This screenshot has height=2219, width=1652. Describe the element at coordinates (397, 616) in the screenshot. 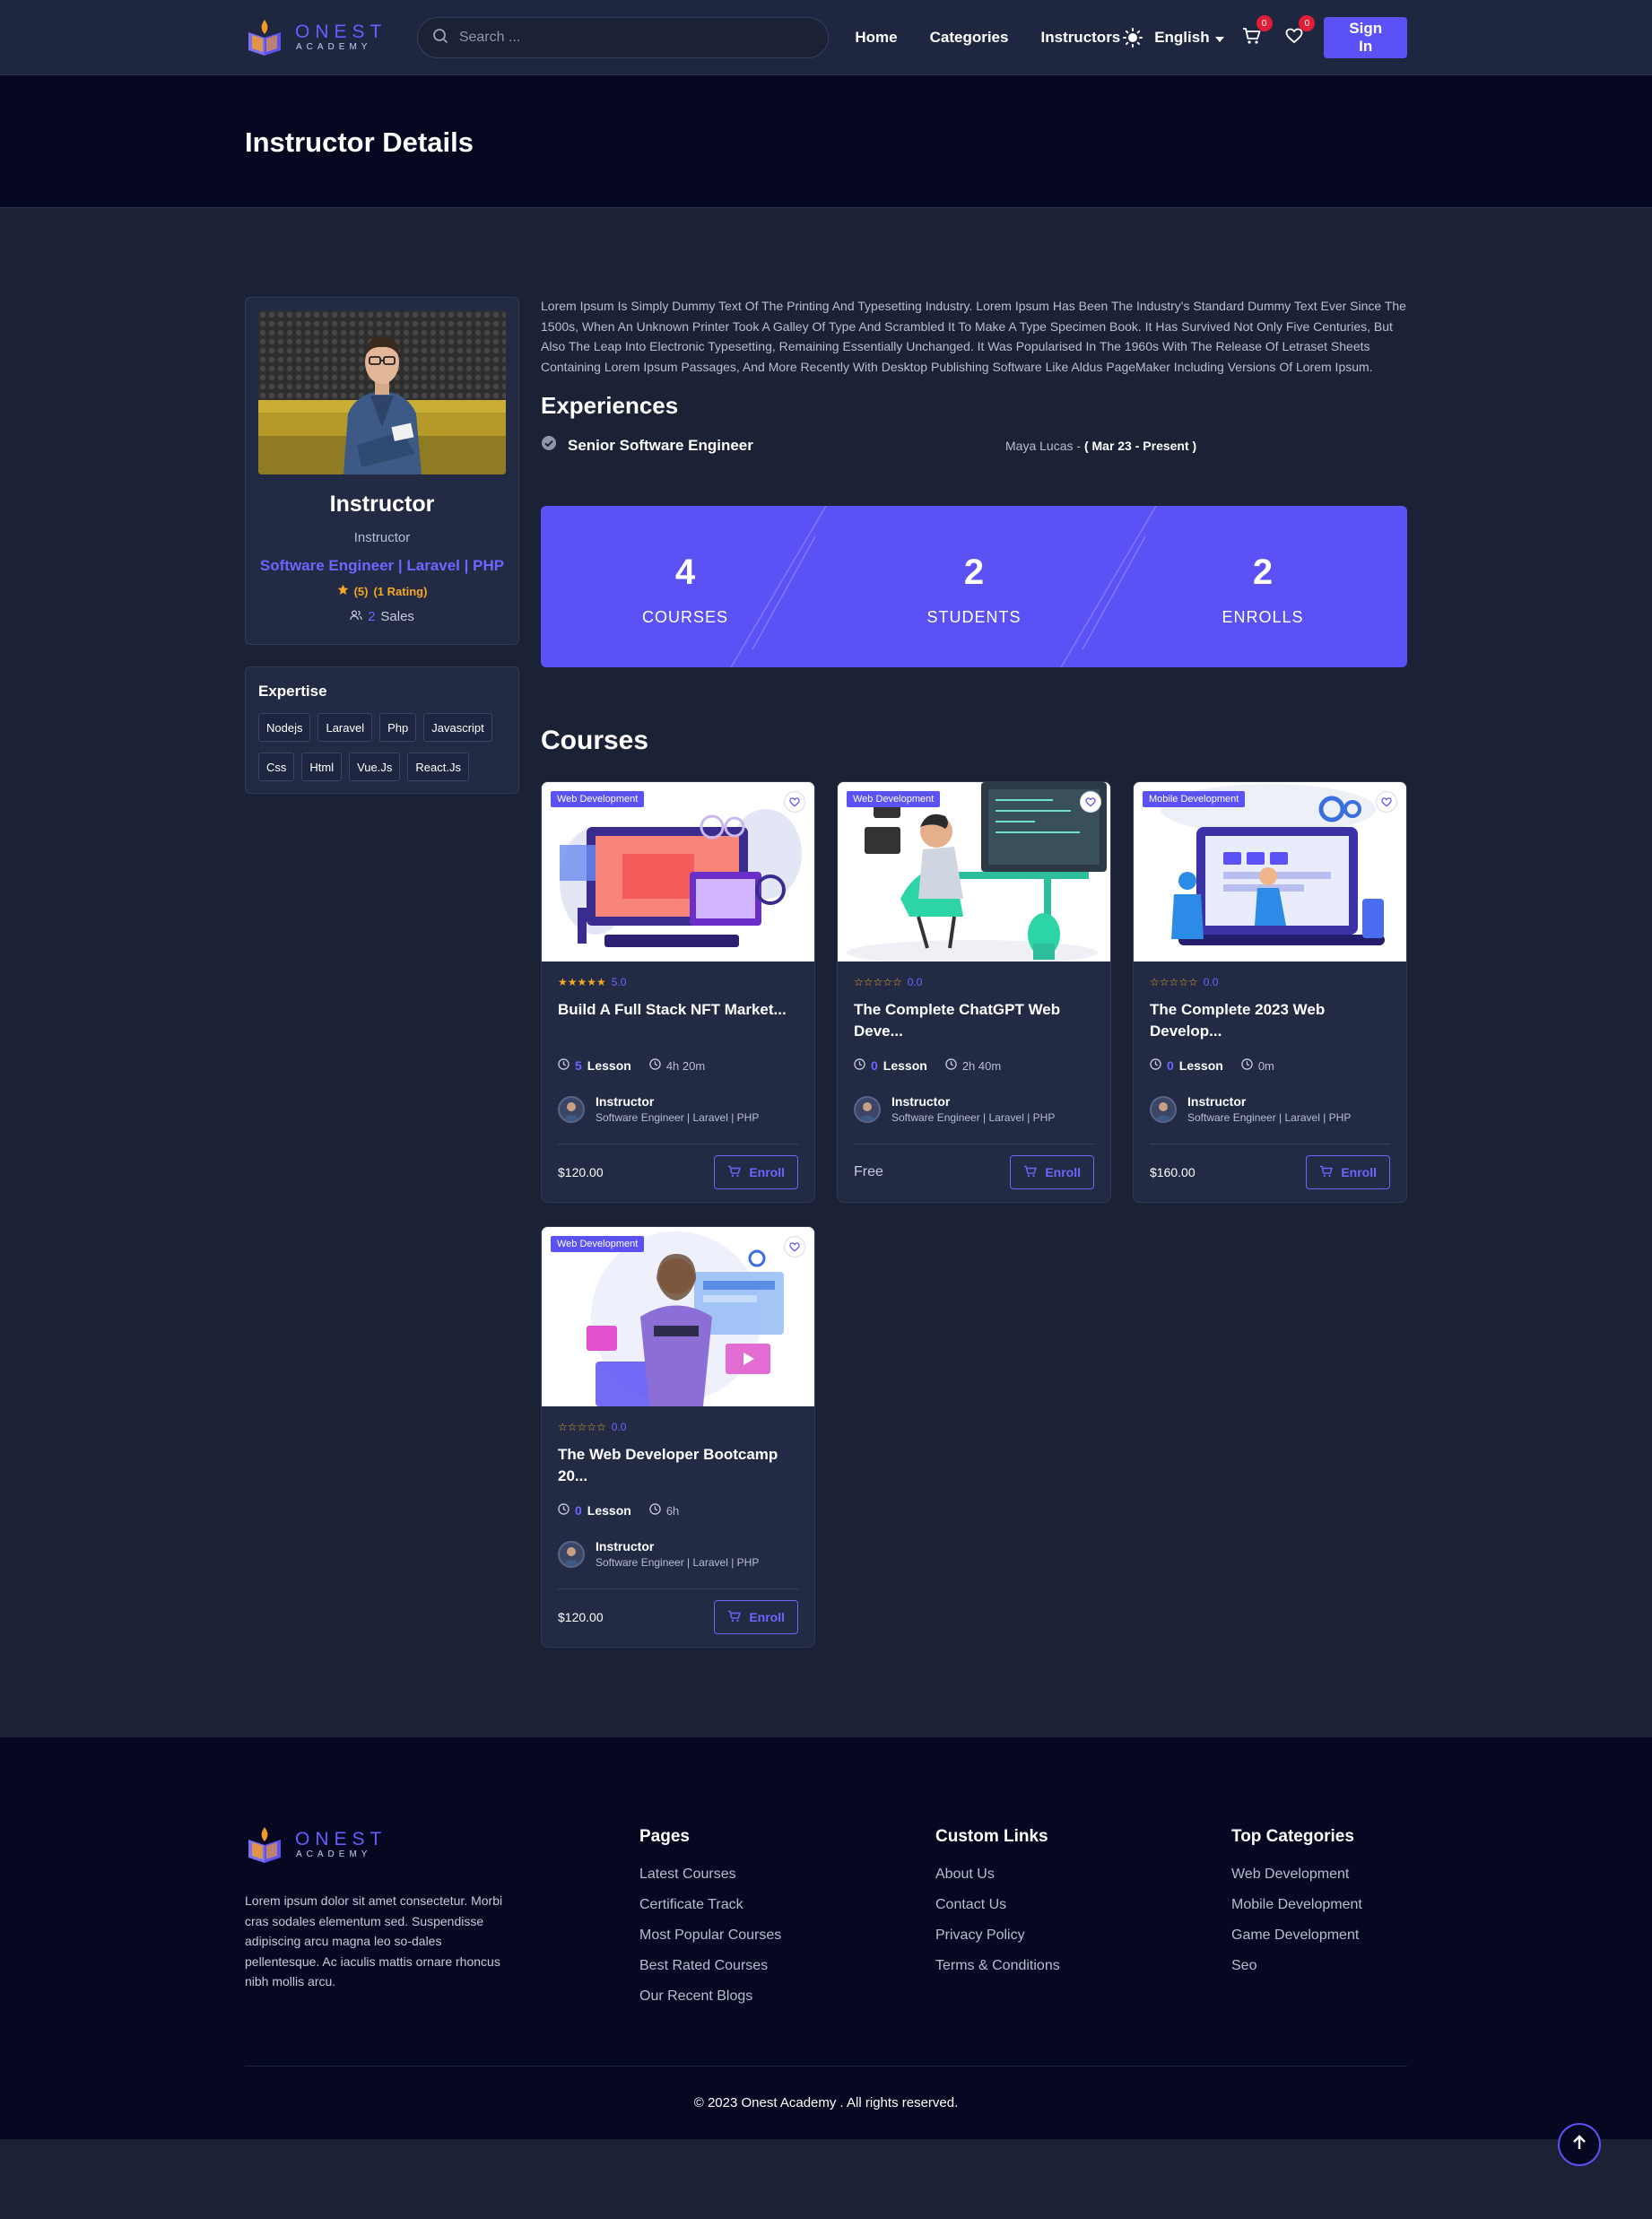

I see `sales-label: Sales` at that location.